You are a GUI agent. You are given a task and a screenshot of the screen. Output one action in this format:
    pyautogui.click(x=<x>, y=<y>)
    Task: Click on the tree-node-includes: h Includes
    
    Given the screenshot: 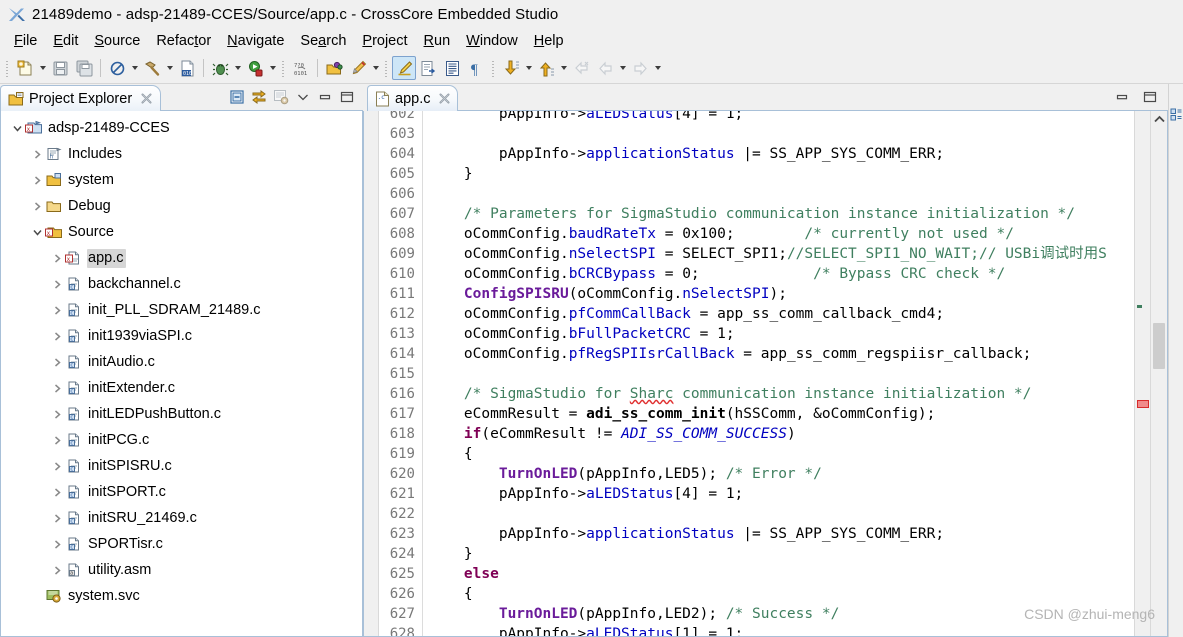 What is the action you would take?
    pyautogui.click(x=181, y=154)
    